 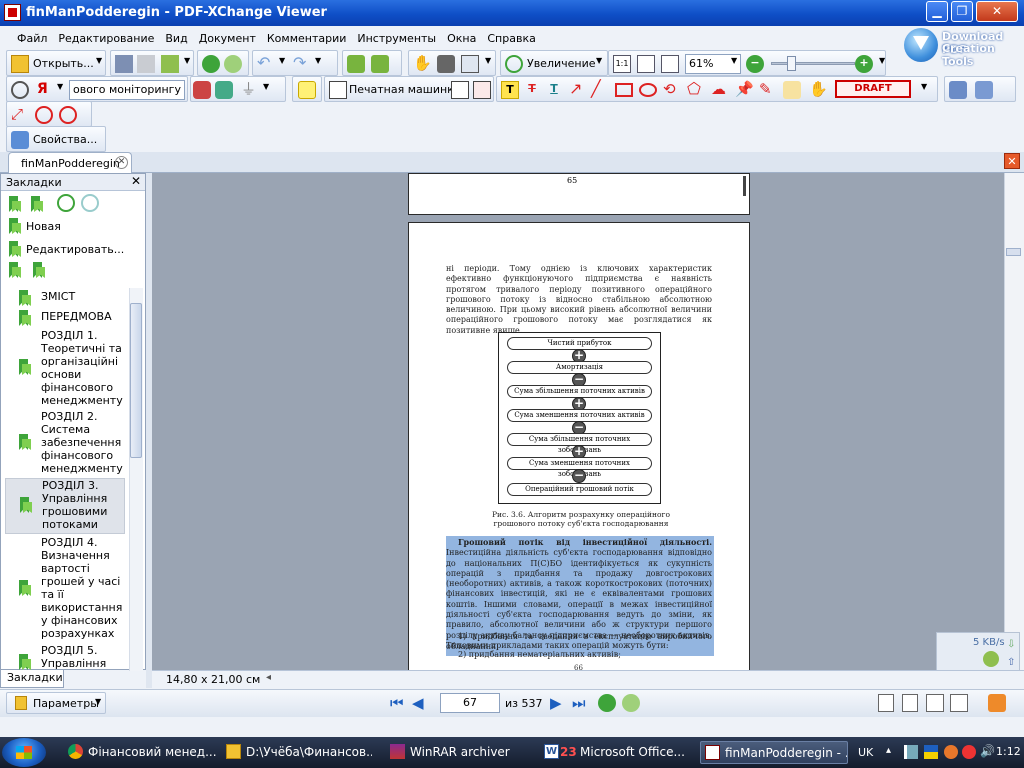 I want to click on bookmark-item: ЗМІСТ, so click(x=65, y=299).